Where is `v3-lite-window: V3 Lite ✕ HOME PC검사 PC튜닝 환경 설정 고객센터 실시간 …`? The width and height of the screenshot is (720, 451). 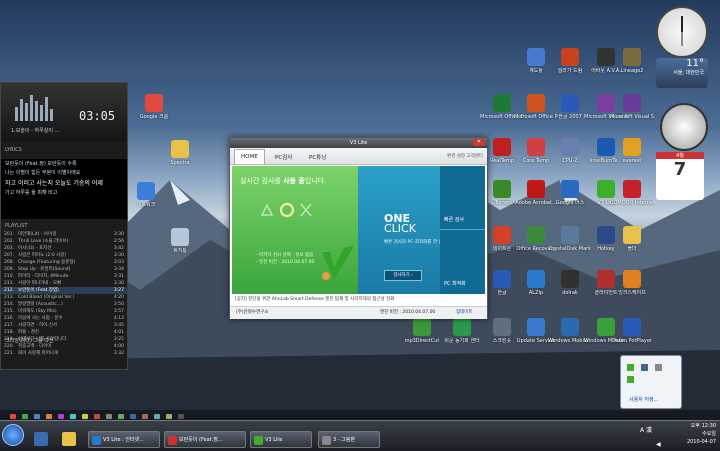
v3-lite-window: V3 Lite ✕ HOME PC검사 PC튜닝 환경 설정 고객센터 실시간 … is located at coordinates (358, 228).